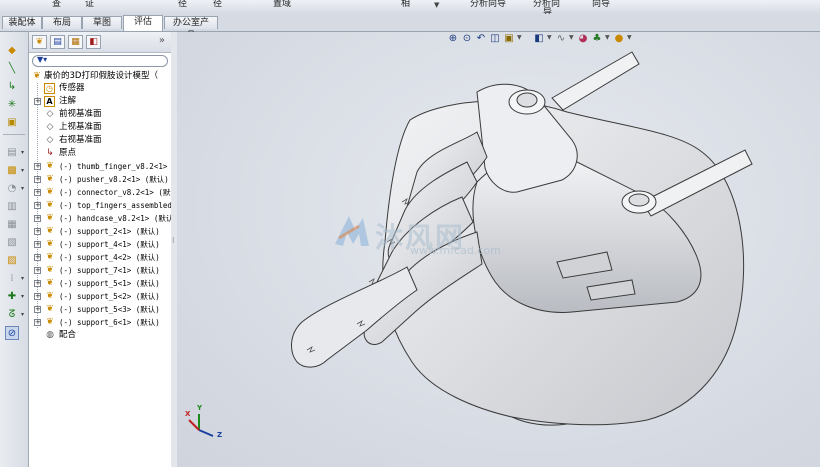  I want to click on command-label: 向导, so click(601, 4).